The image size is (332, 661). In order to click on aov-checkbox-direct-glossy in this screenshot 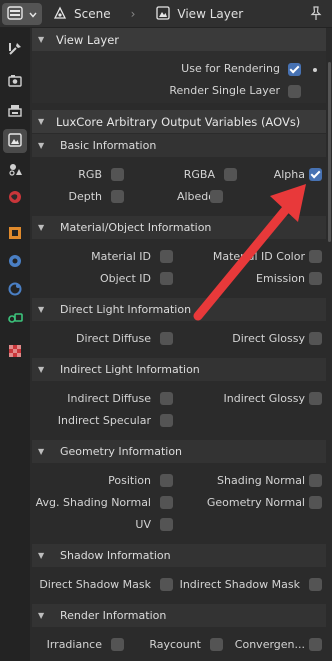, I will do `click(315, 338)`.